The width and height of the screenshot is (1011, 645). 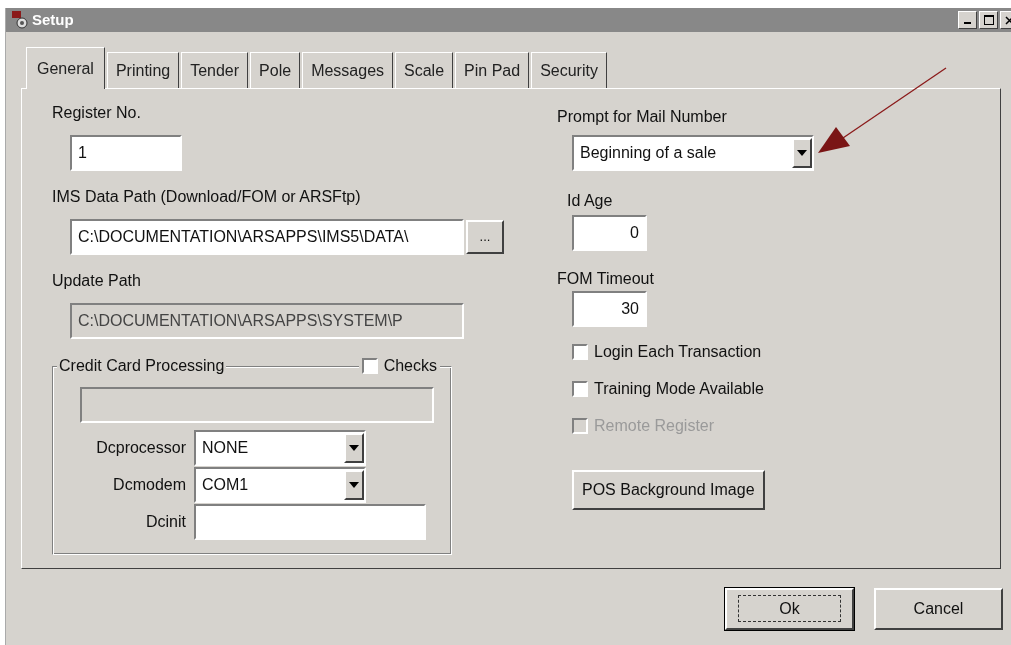 What do you see at coordinates (967, 23) in the screenshot?
I see `minimize-icon` at bounding box center [967, 23].